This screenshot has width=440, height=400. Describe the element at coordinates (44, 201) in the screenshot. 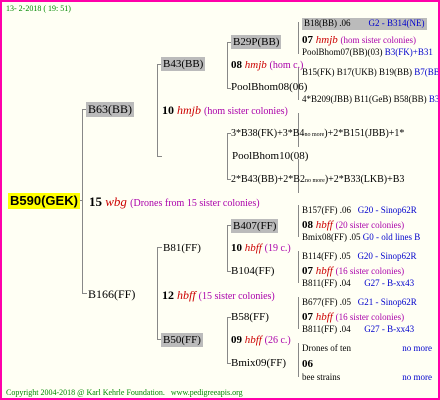

I see `root-bee: B590(GEK)` at that location.